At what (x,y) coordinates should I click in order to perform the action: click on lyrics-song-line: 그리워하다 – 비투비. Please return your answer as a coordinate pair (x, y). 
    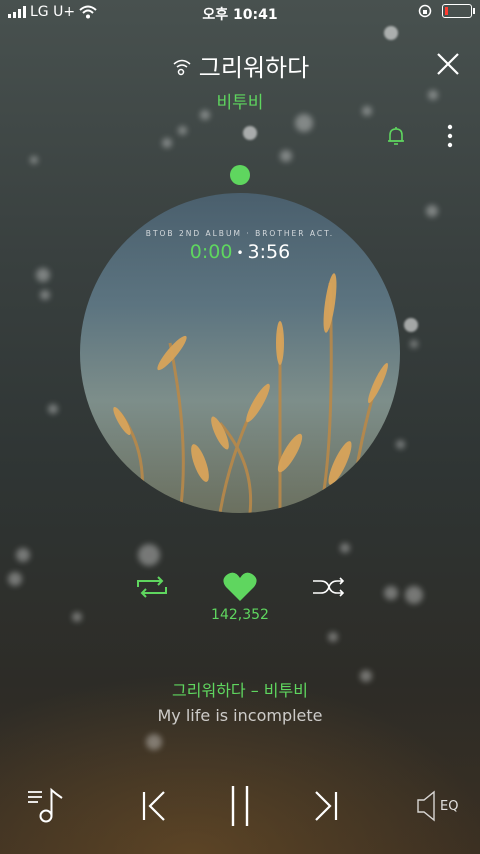
    Looking at the image, I should click on (240, 689).